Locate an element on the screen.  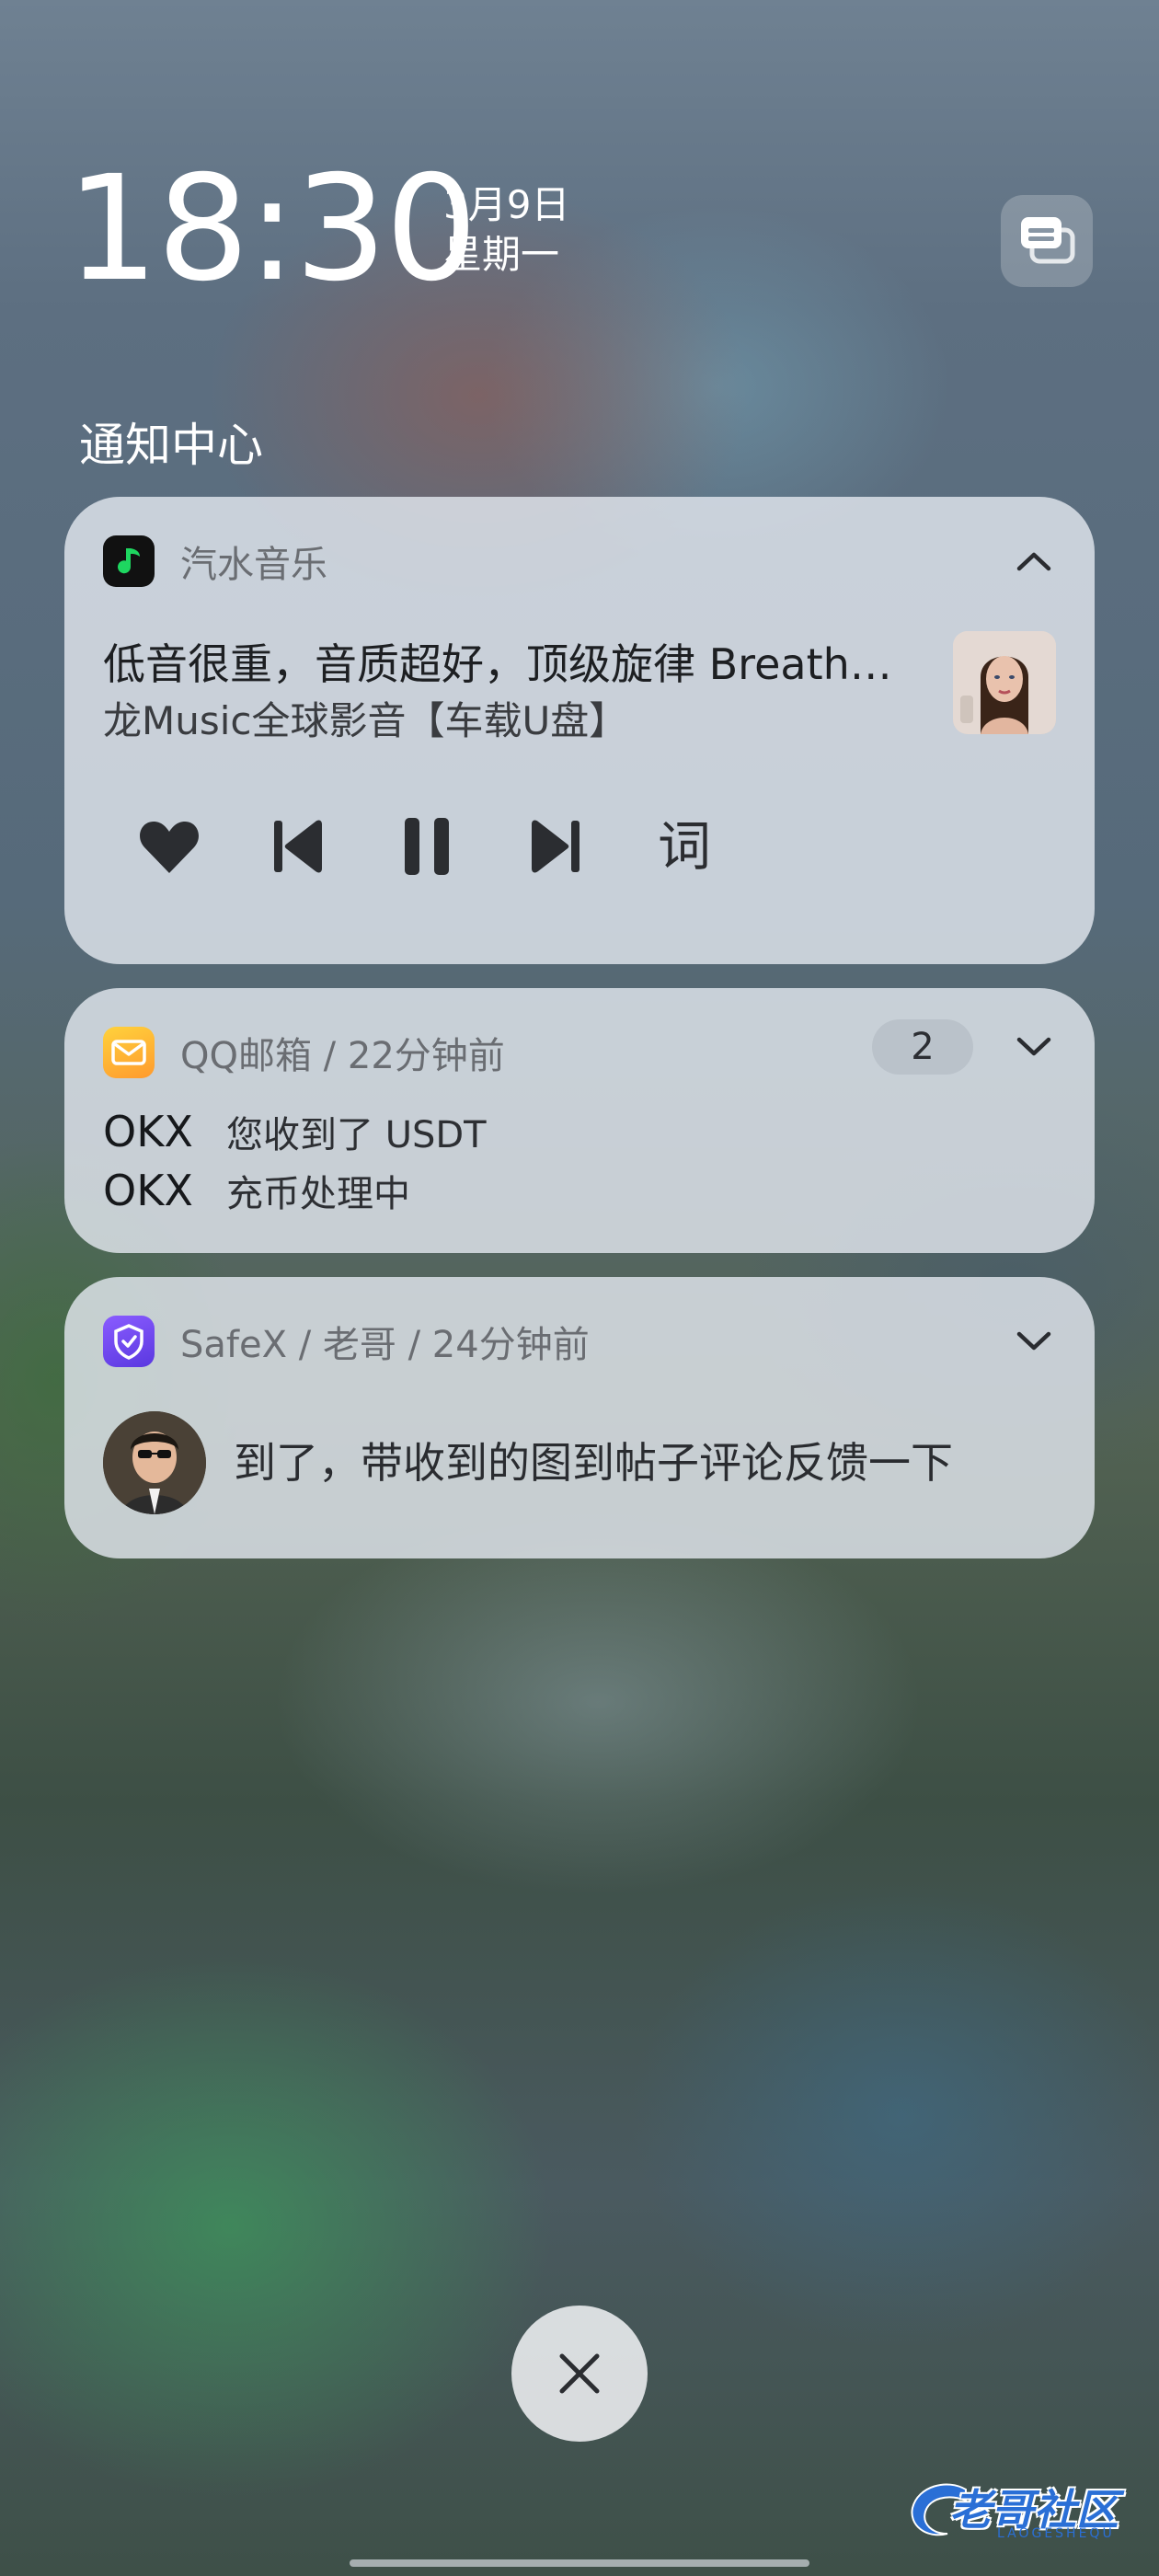
safex-app-icon is located at coordinates (129, 1341).